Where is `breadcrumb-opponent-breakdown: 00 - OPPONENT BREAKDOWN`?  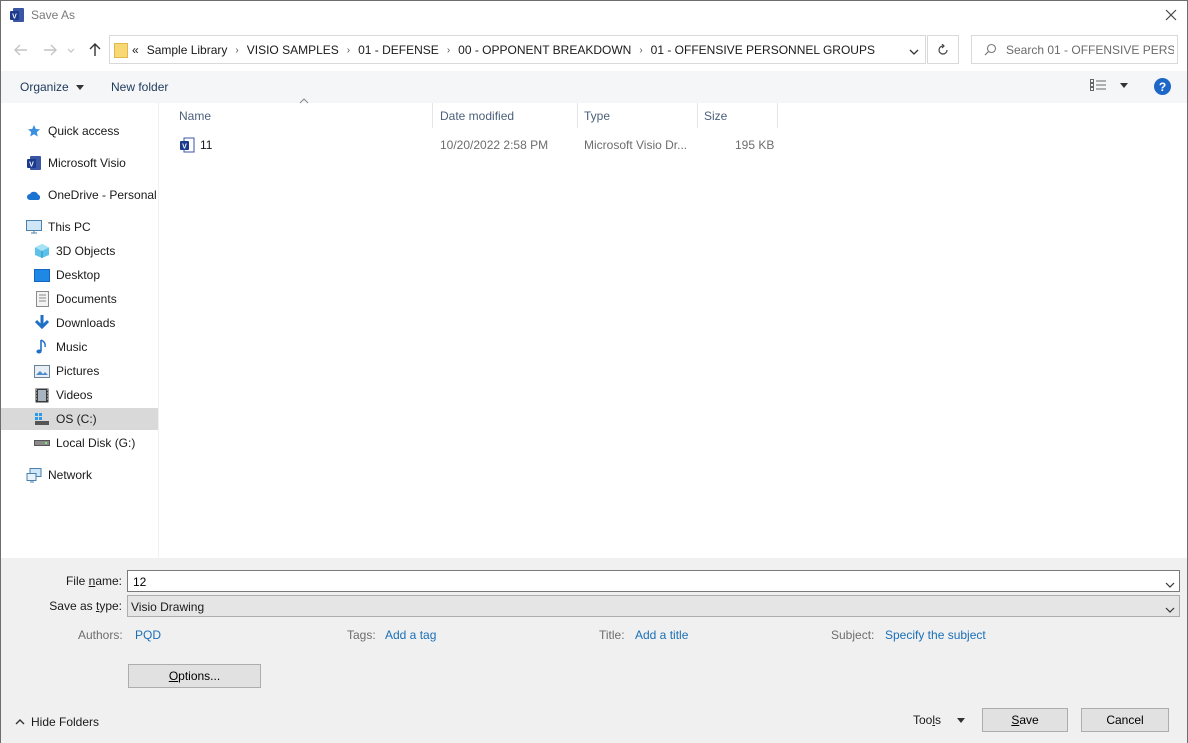
breadcrumb-opponent-breakdown: 00 - OPPONENT BREAKDOWN is located at coordinates (544, 50).